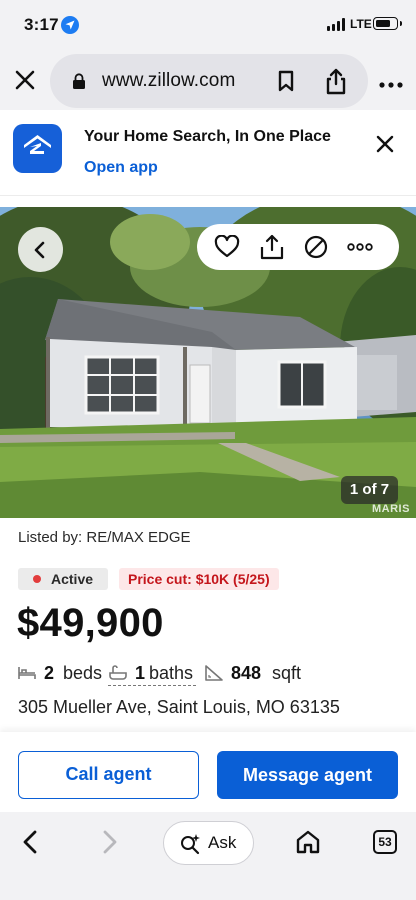 Image resolution: width=416 pixels, height=900 pixels. Describe the element at coordinates (316, 247) in the screenshot. I see `hide-listing-icon` at that location.